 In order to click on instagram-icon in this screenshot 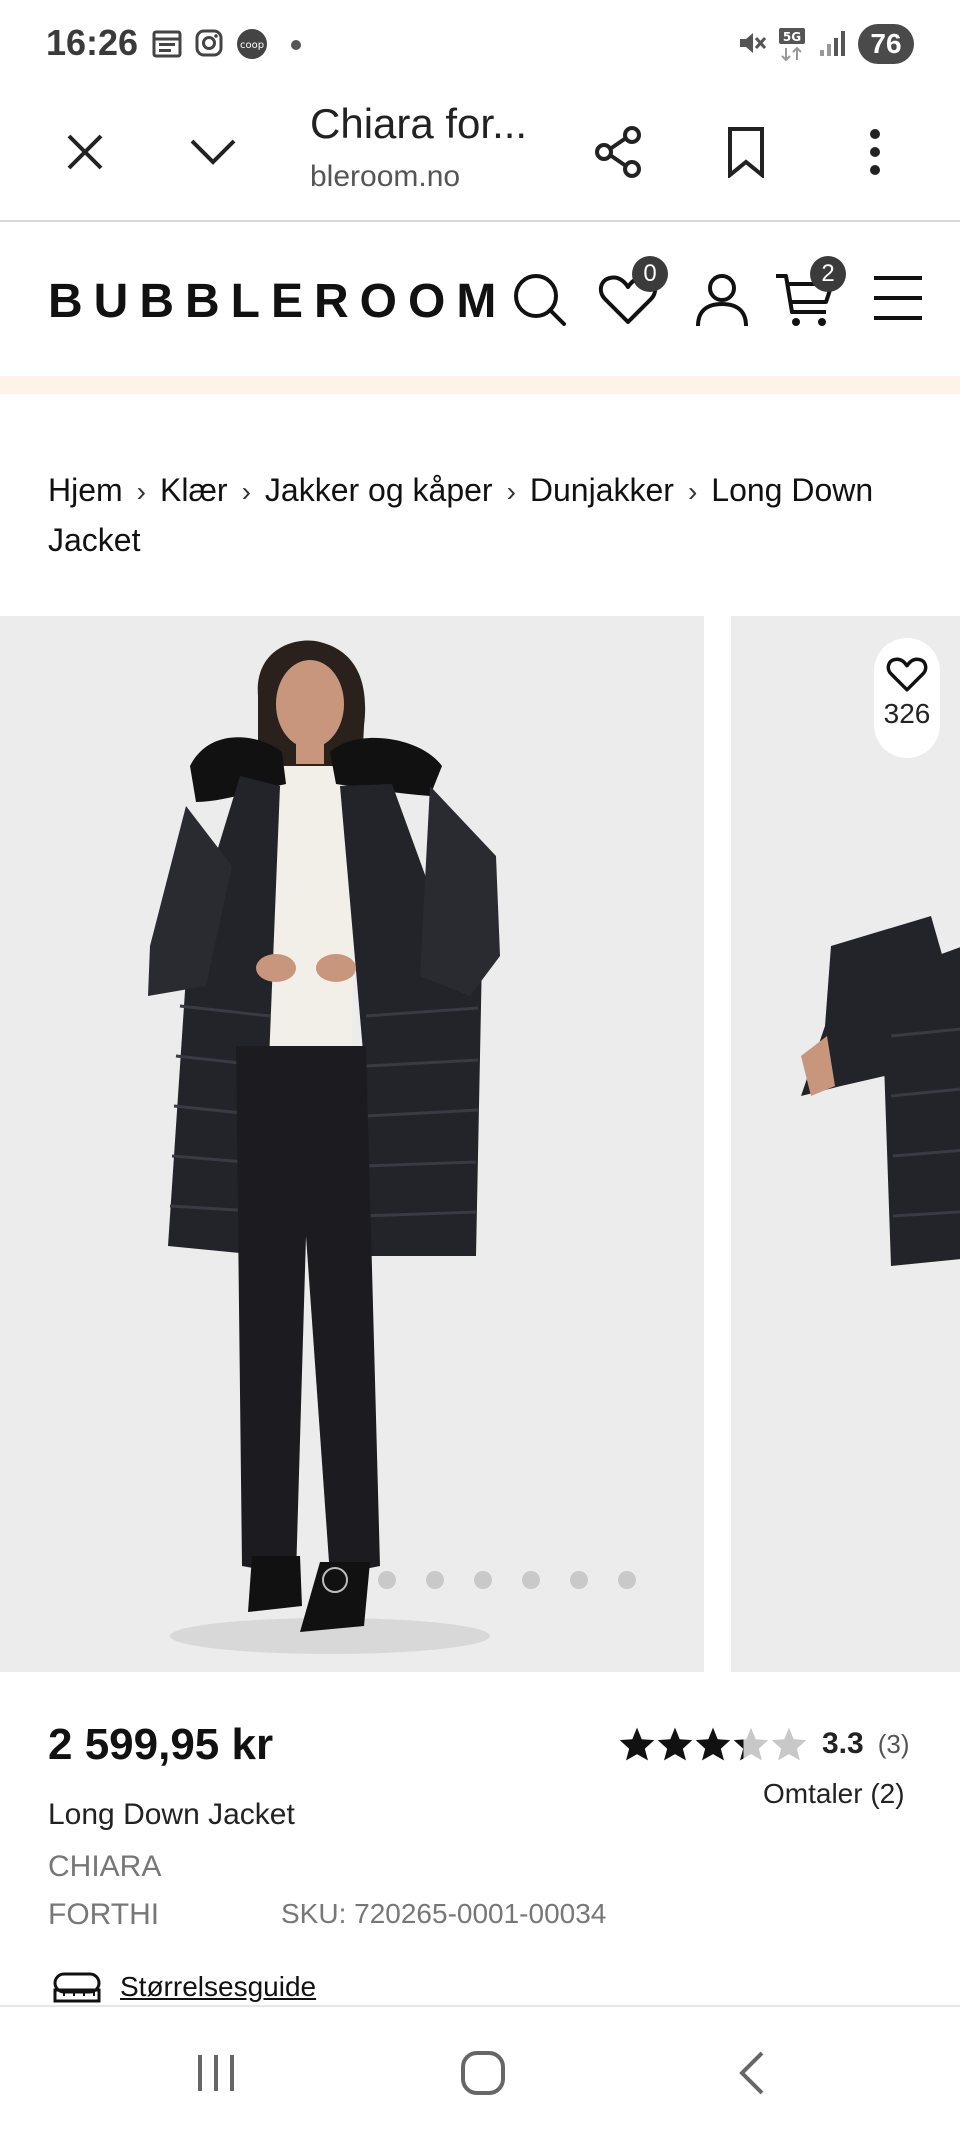, I will do `click(211, 45)`.